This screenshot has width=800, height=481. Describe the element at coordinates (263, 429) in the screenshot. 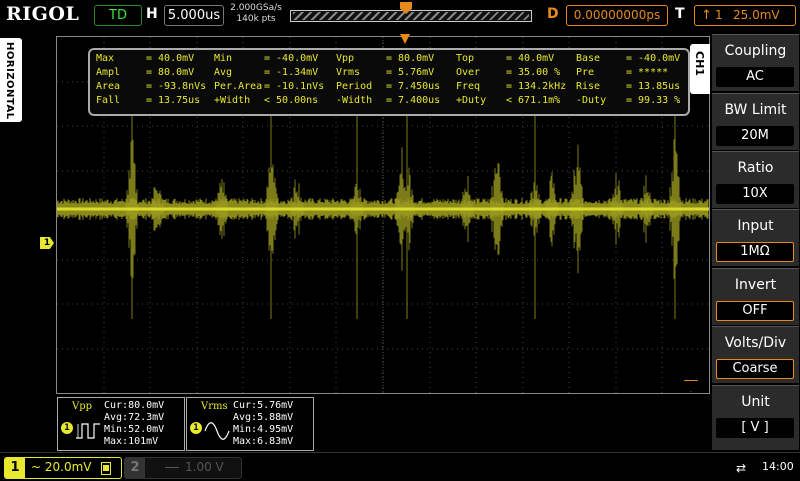

I see `vrms-min: Min:4.95mV` at that location.